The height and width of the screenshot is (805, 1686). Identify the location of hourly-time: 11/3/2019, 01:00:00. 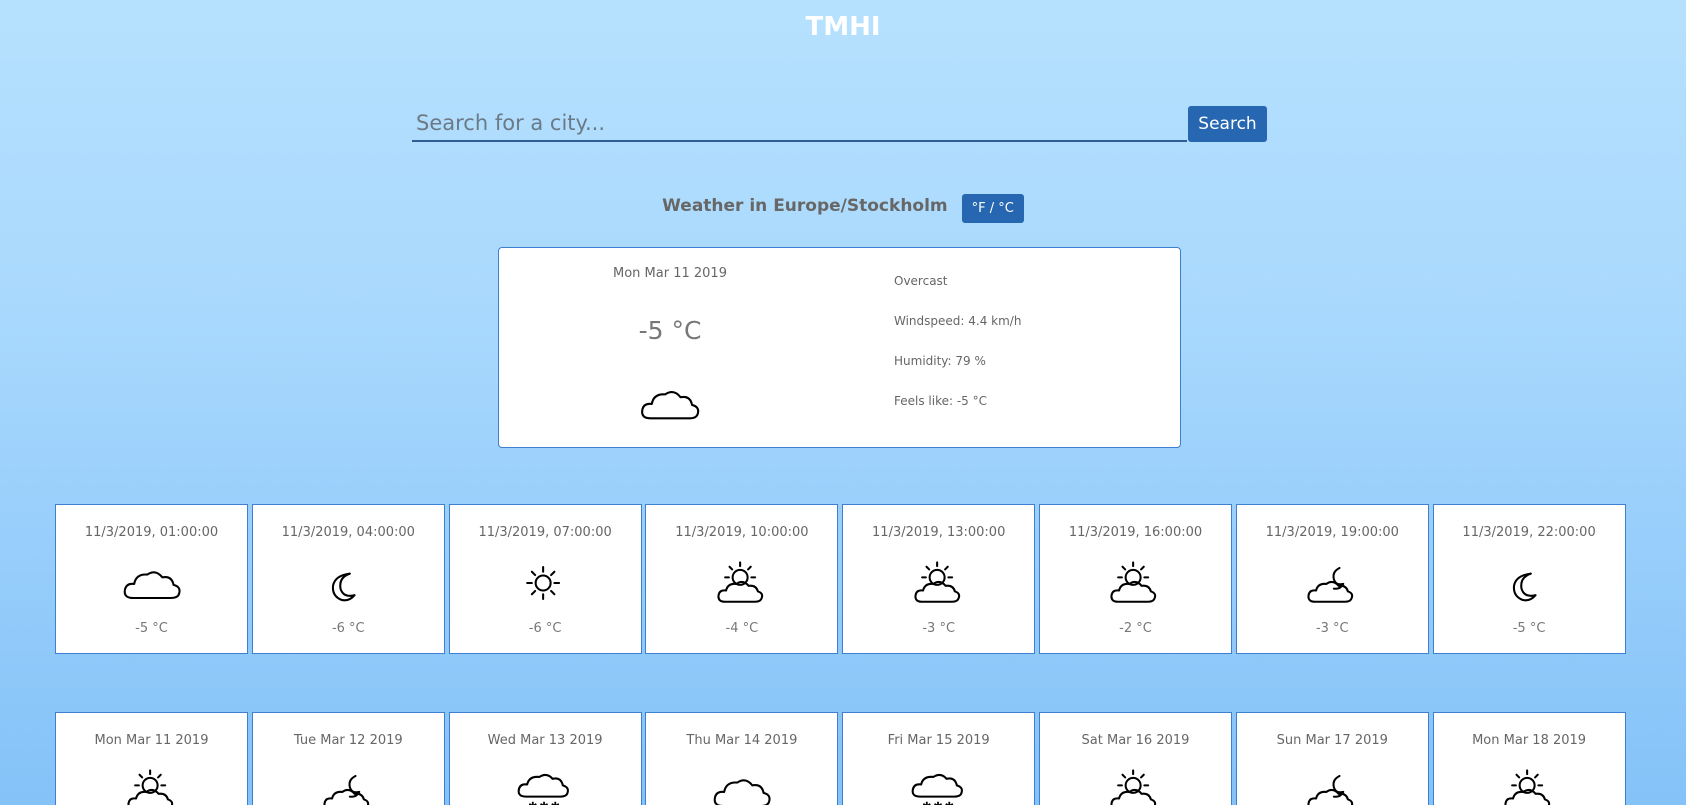
(151, 532).